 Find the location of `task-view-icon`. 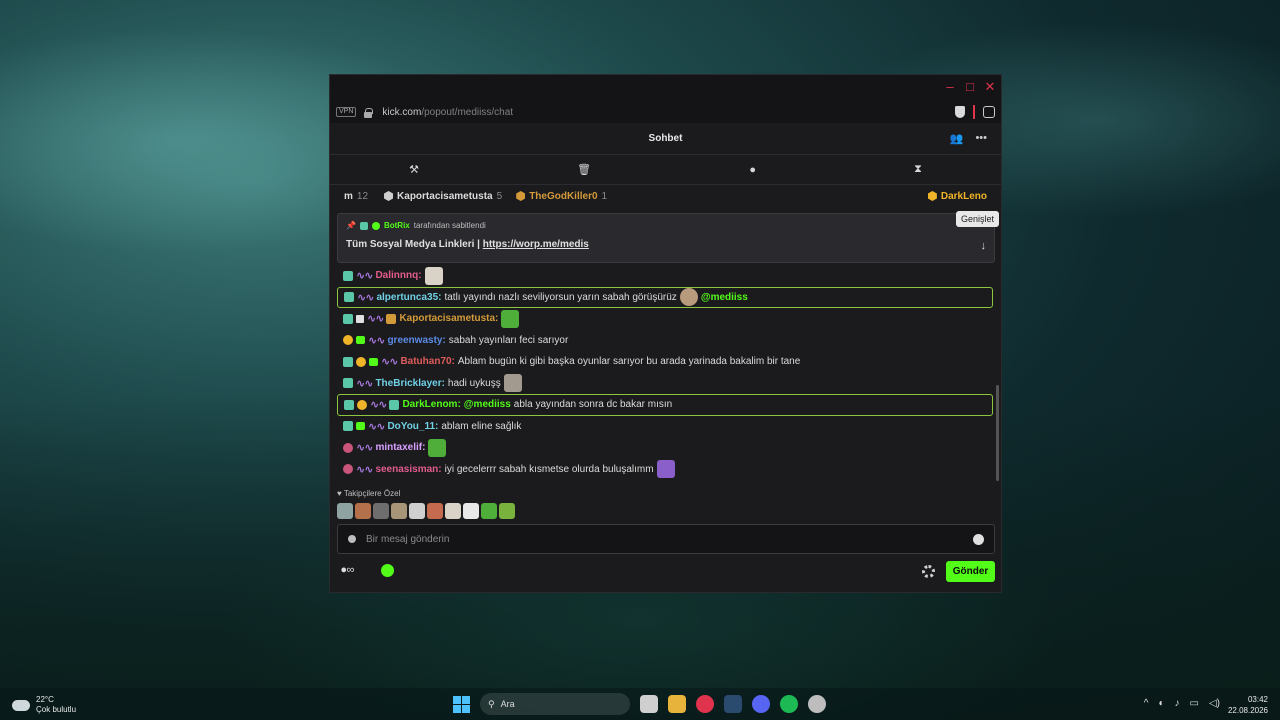

task-view-icon is located at coordinates (649, 704).